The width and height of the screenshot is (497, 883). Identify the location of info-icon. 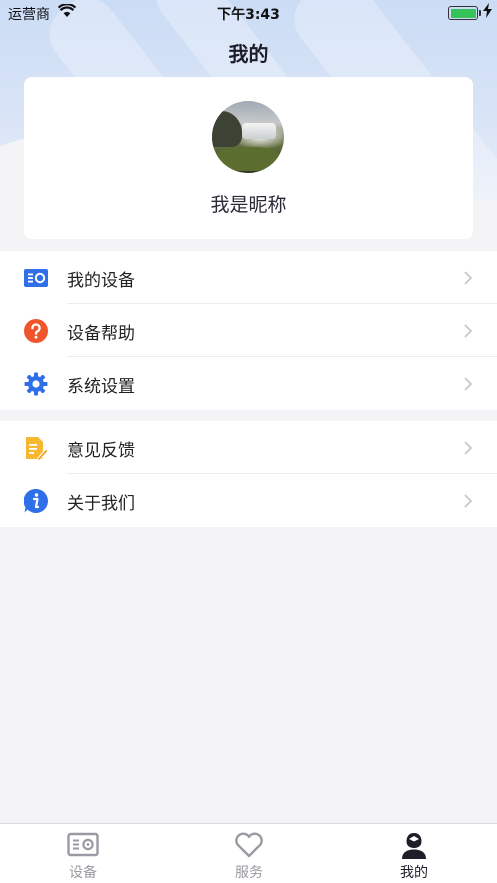
(35, 500).